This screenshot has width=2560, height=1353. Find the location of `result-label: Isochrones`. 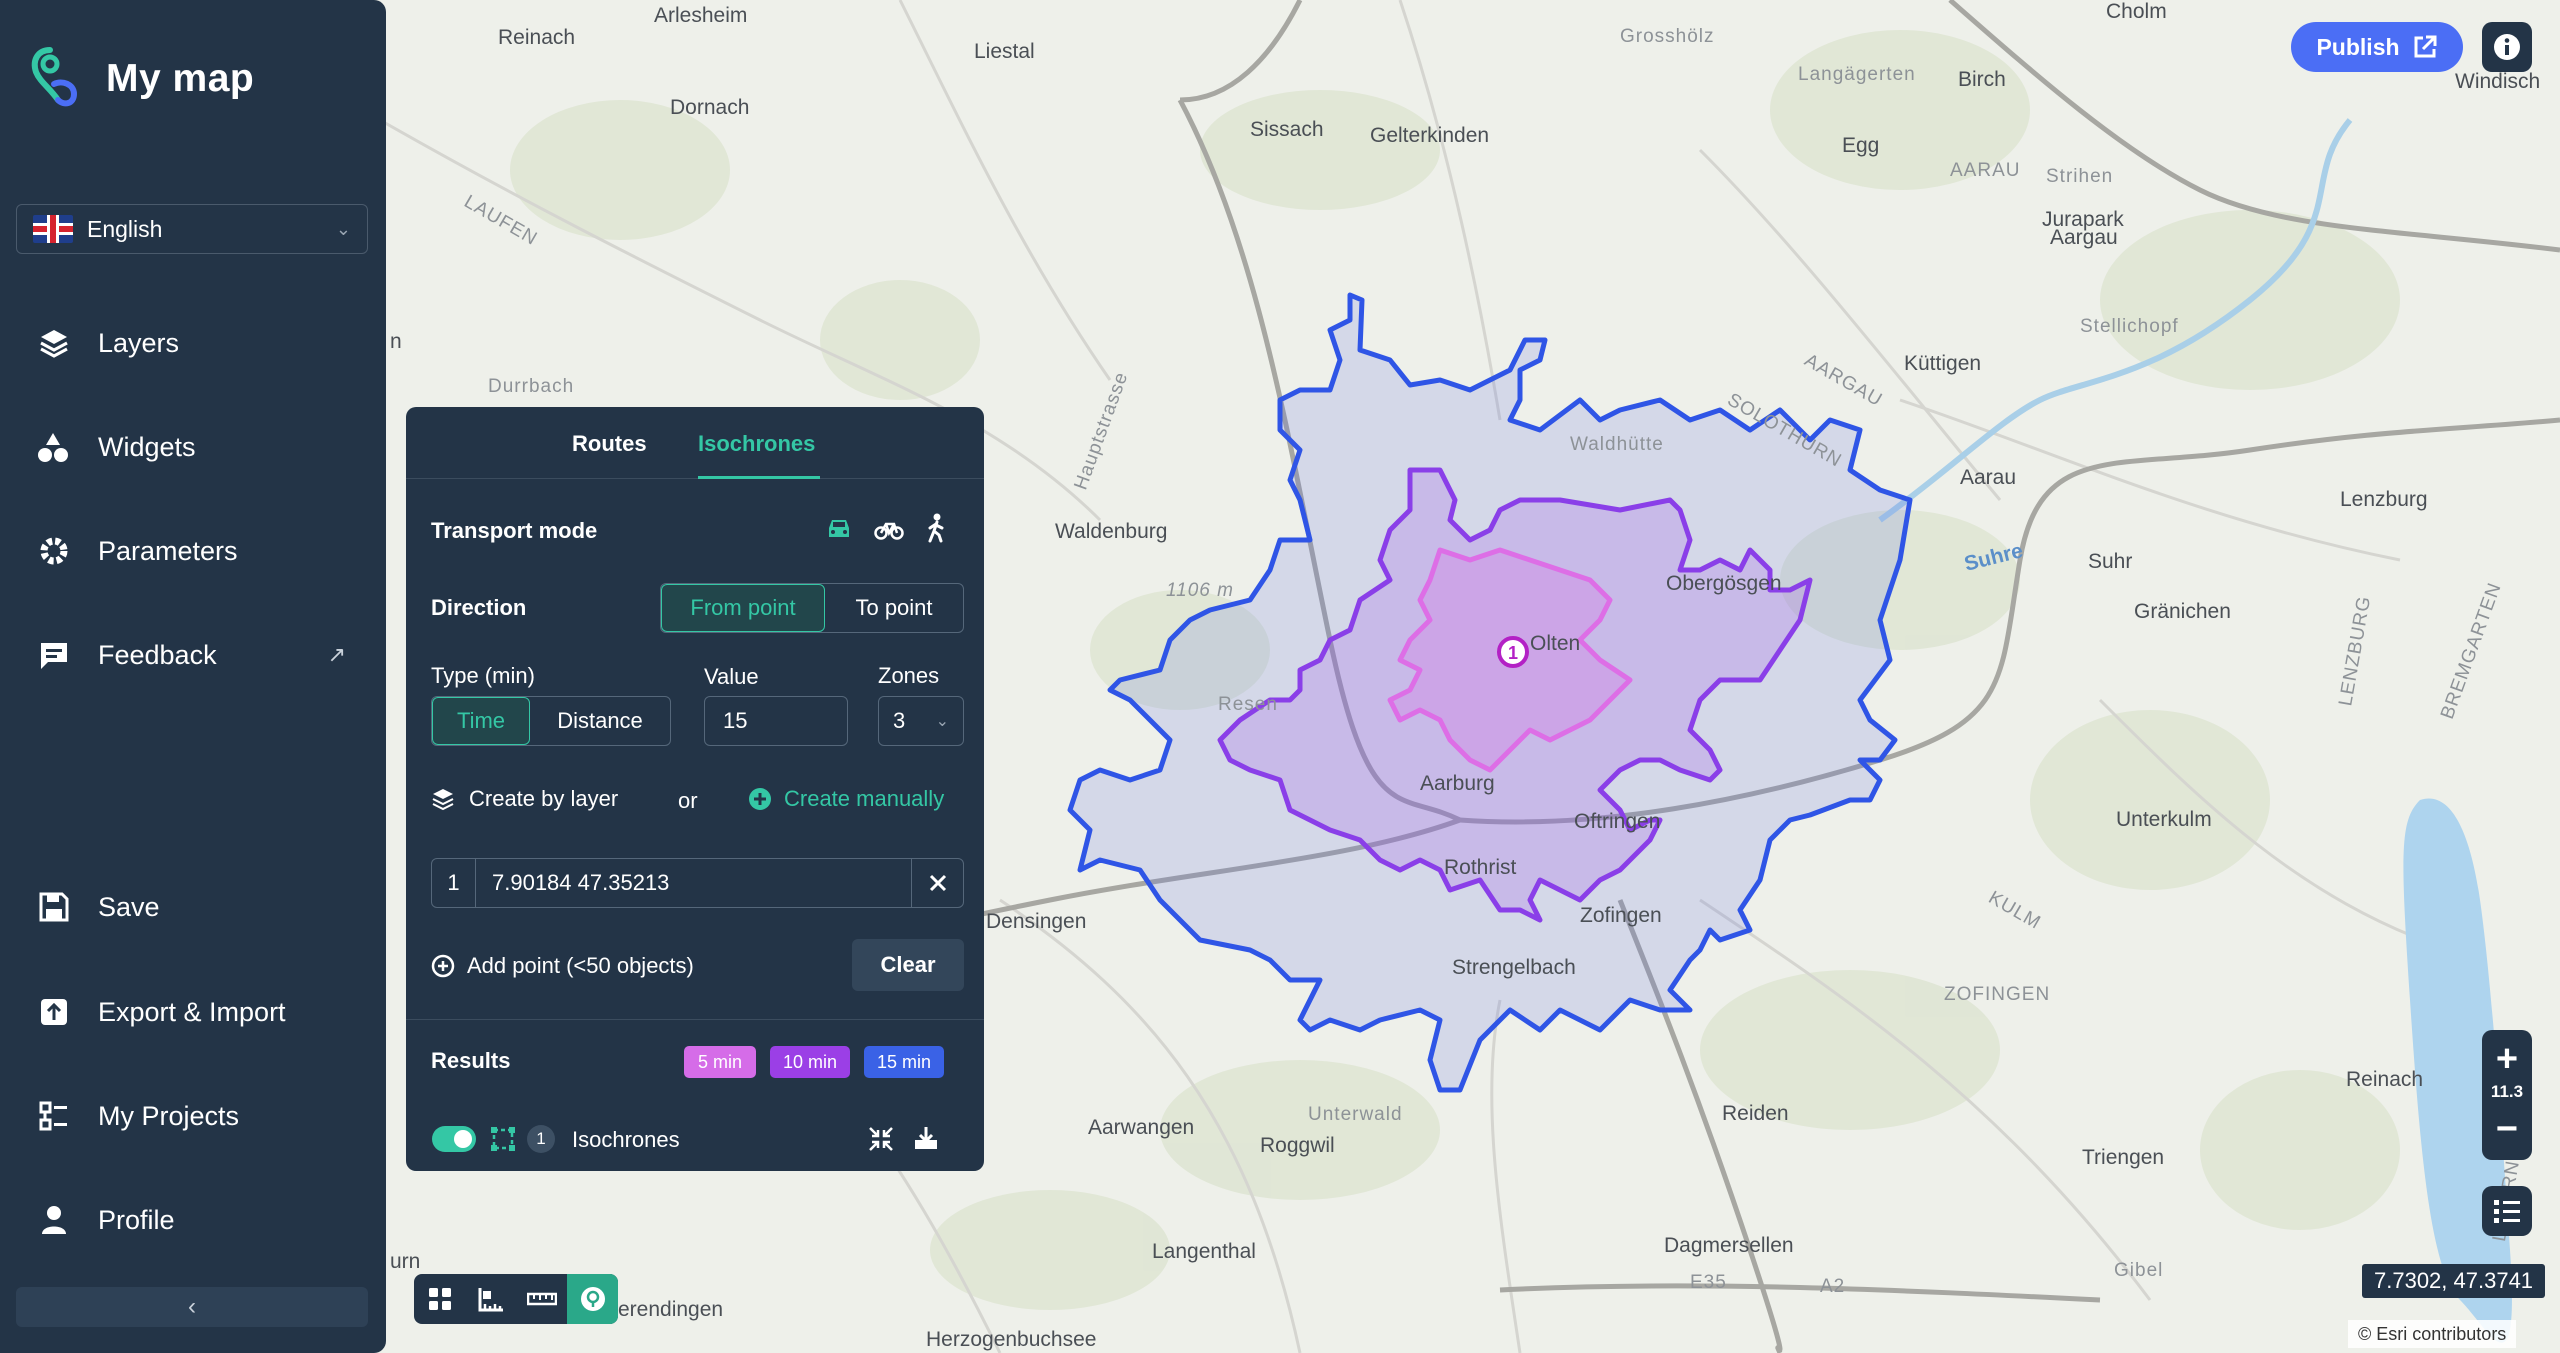

result-label: Isochrones is located at coordinates (626, 1139).